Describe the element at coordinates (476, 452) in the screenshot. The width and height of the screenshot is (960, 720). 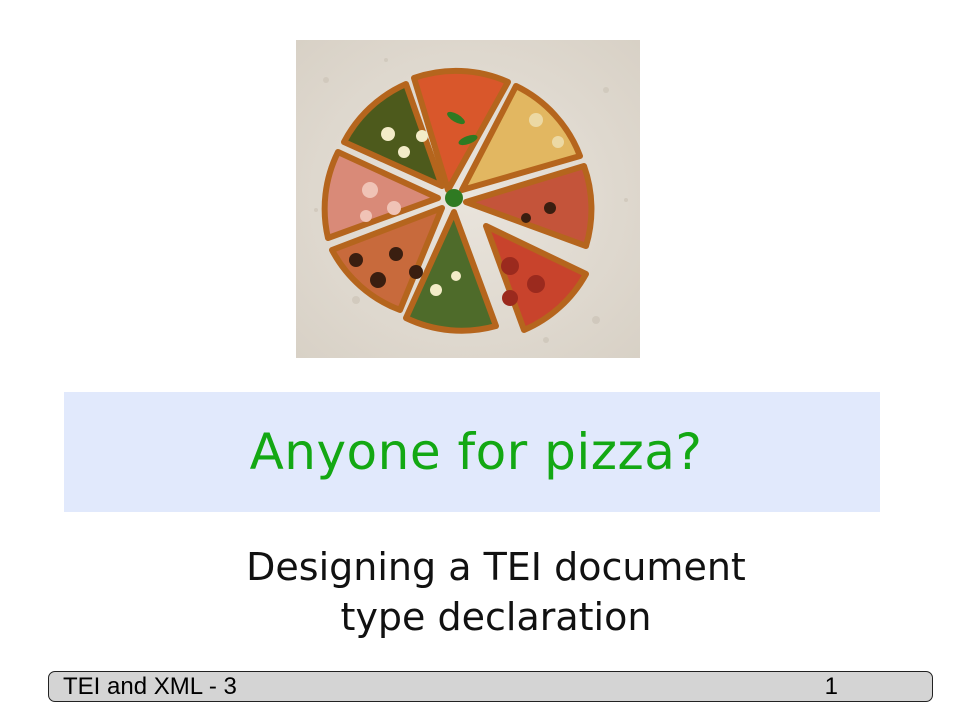
I see `slide-title: Anyone for pizza?` at that location.